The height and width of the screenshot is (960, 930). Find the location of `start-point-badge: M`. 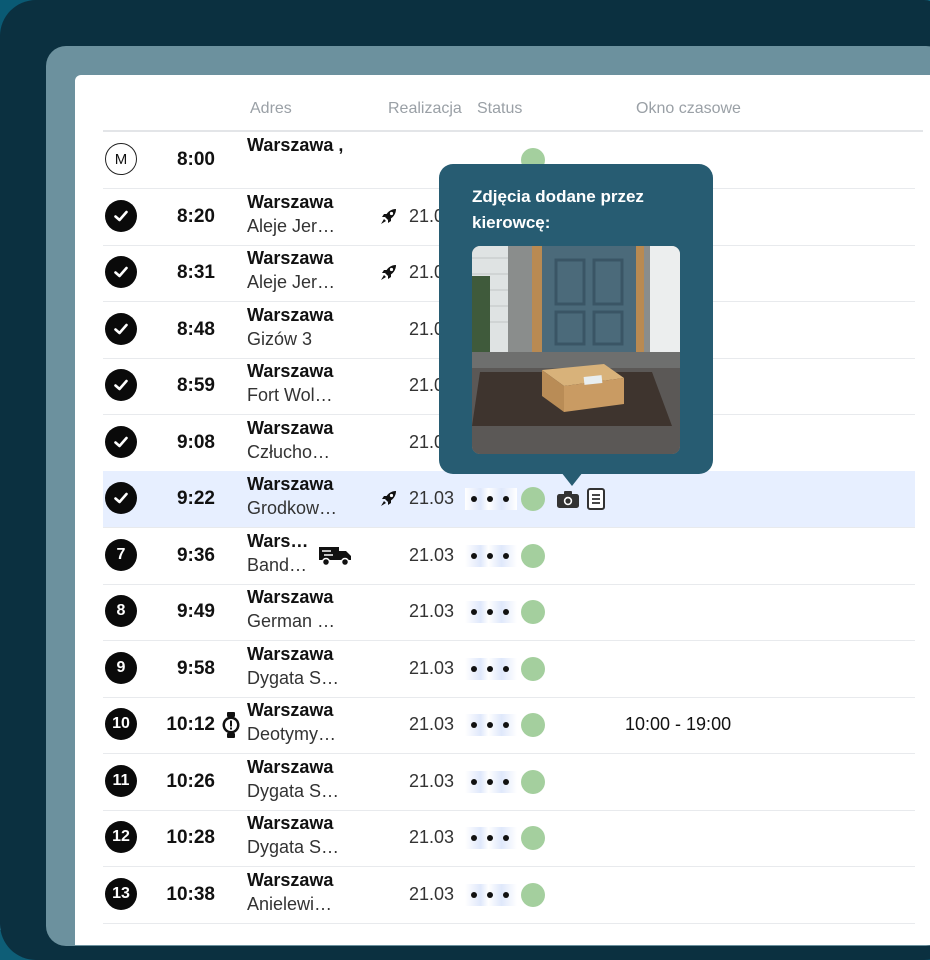

start-point-badge: M is located at coordinates (121, 159).